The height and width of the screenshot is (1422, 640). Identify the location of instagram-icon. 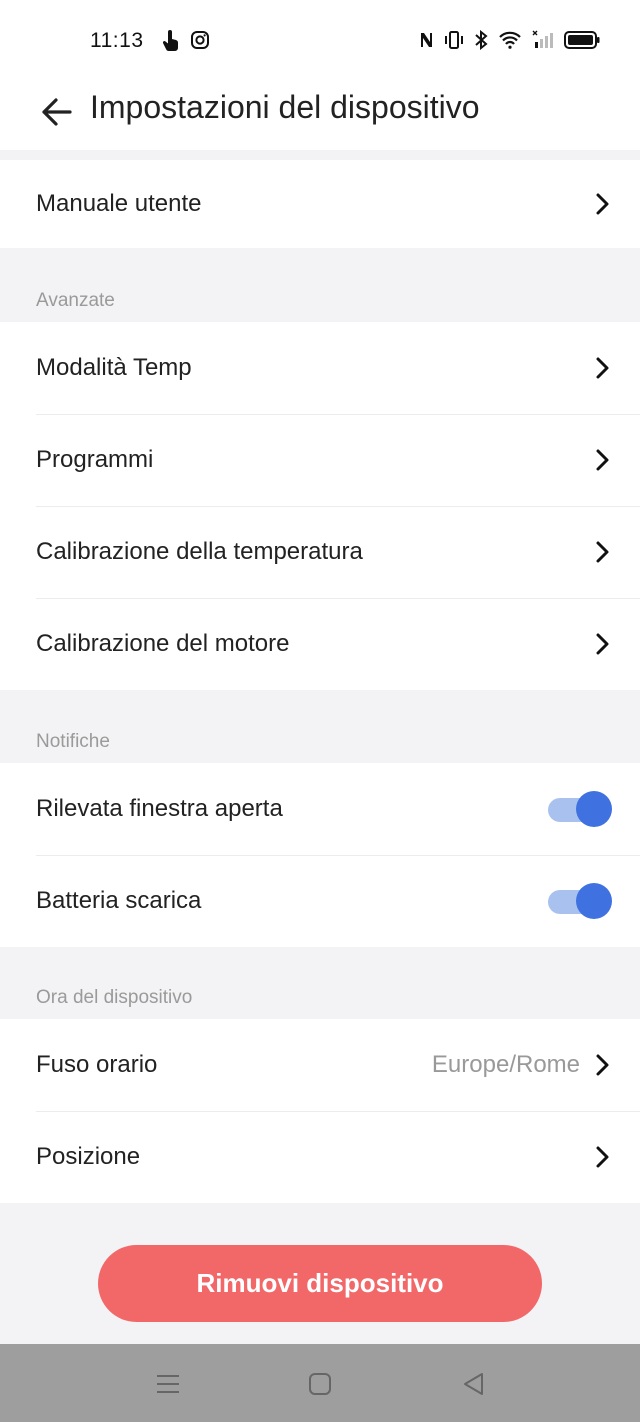
(200, 41).